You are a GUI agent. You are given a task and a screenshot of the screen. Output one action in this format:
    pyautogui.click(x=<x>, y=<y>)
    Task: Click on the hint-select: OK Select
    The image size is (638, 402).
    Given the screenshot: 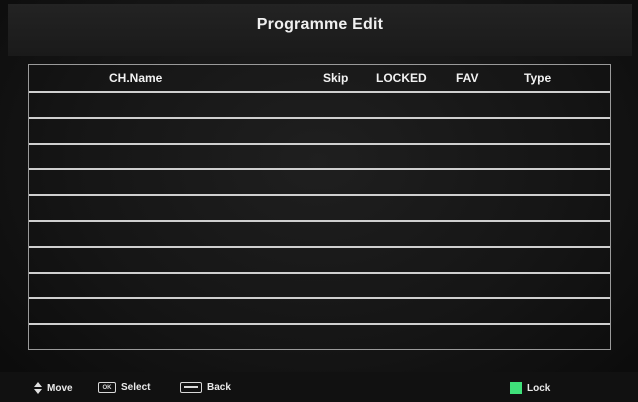 What is the action you would take?
    pyautogui.click(x=124, y=387)
    